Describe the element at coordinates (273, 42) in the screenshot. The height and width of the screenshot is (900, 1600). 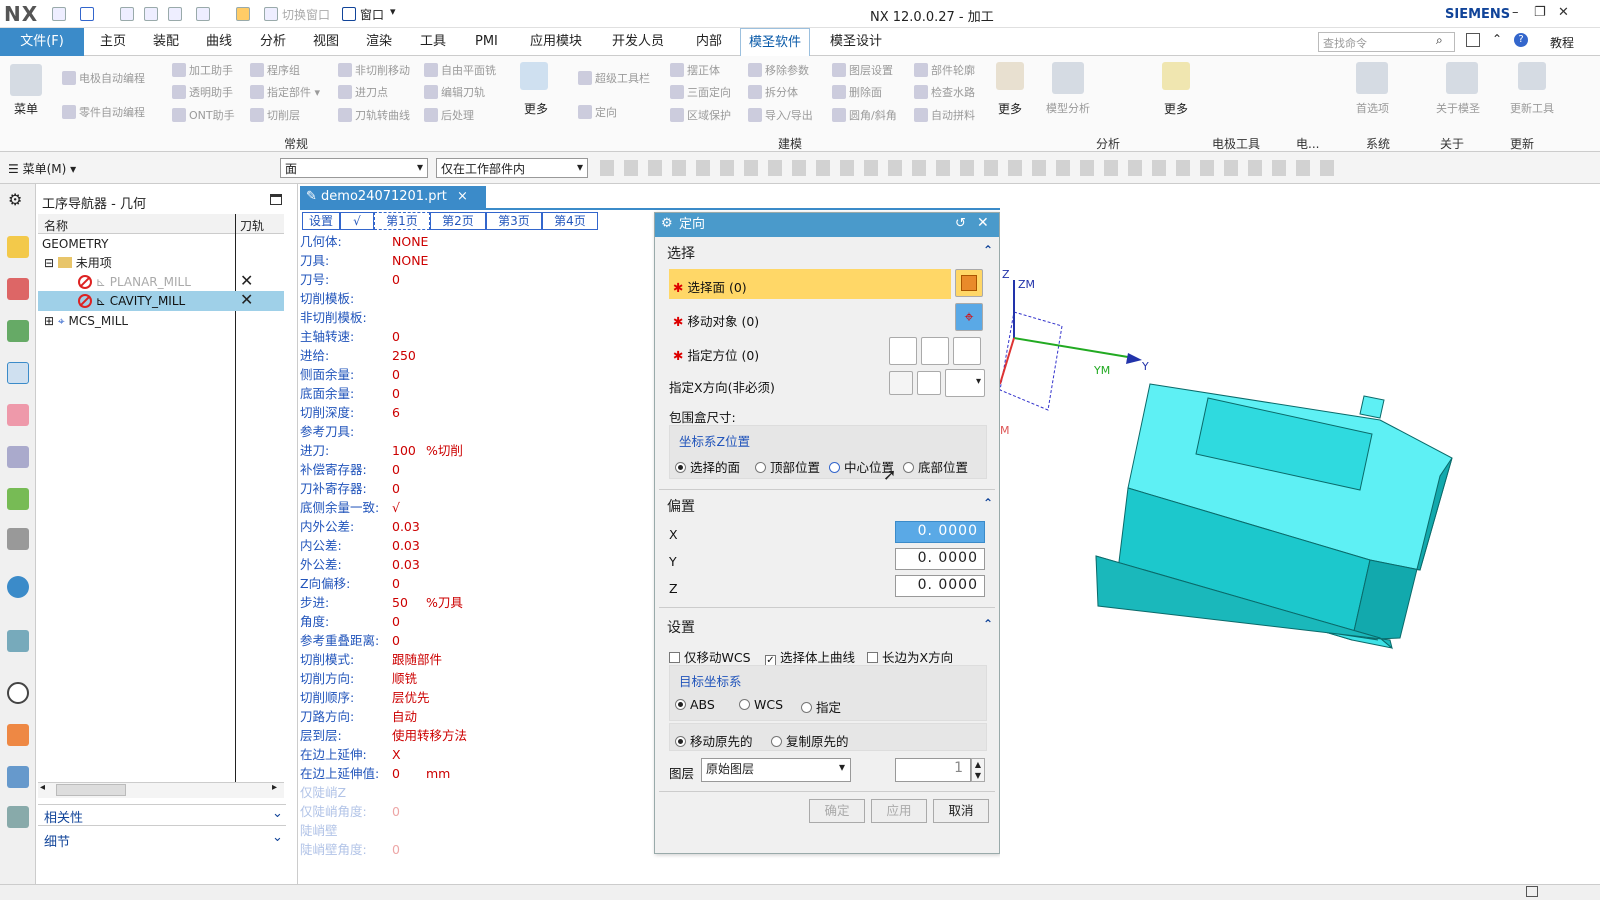
I see `tab-analysis: 分析` at that location.